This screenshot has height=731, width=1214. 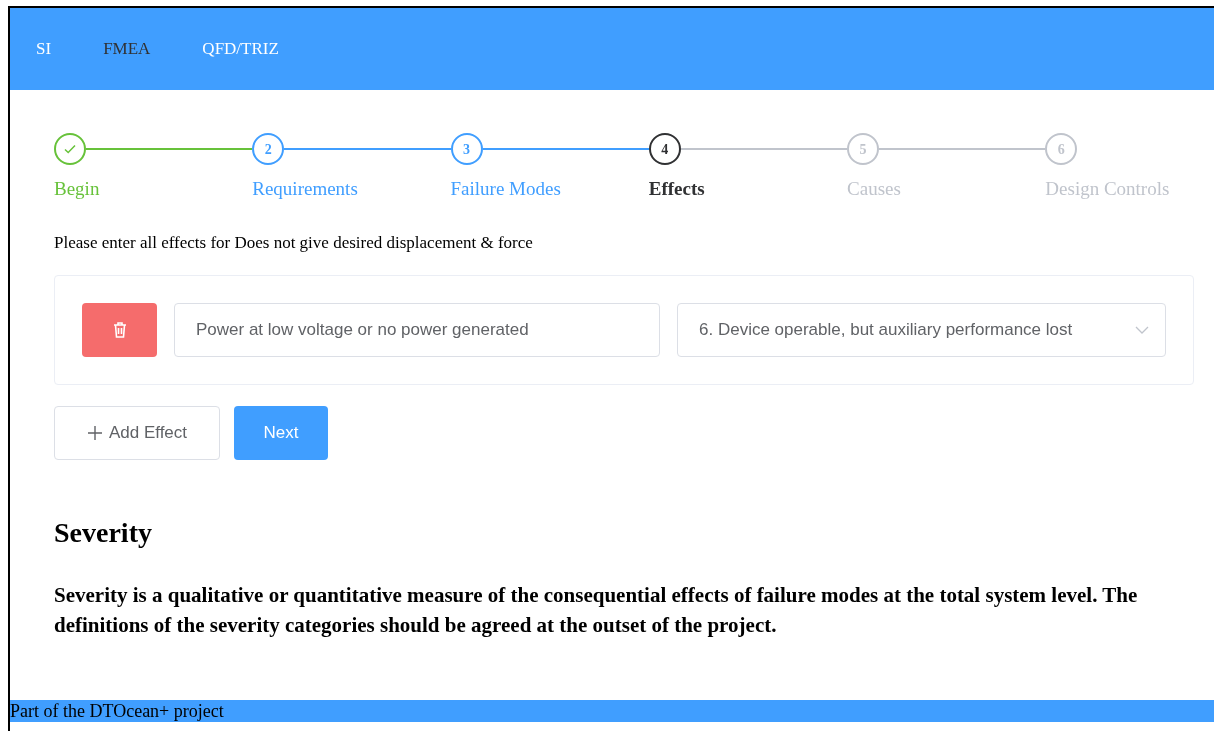 I want to click on step-label: Failure Modes, so click(x=549, y=189).